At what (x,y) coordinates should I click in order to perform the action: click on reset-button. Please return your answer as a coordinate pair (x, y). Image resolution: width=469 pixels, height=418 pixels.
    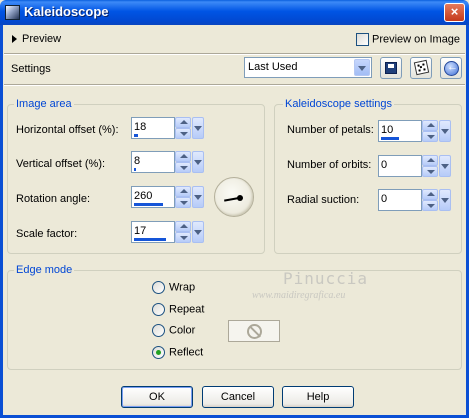
    Looking at the image, I should click on (451, 68).